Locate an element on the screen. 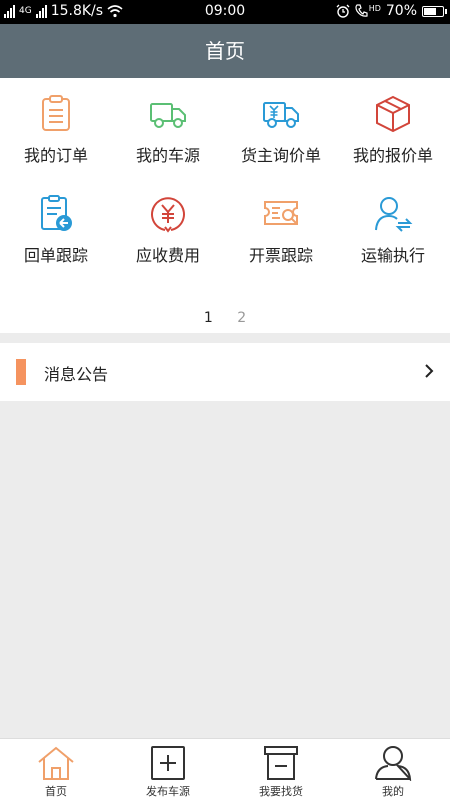  menu-label: 我的报价单 is located at coordinates (392, 155).